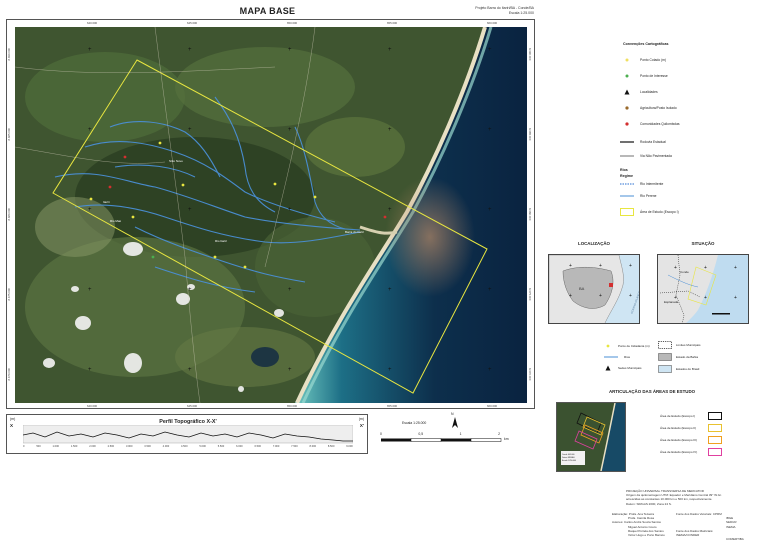 This screenshot has width=768, height=542. What do you see at coordinates (660, 124) in the screenshot?
I see `legend-label: Comunidades Quilombolas` at bounding box center [660, 124].